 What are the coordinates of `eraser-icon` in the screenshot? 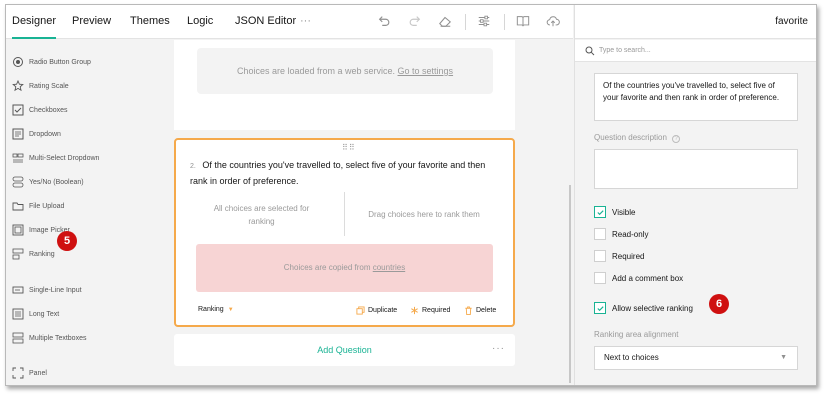 It's located at (445, 22).